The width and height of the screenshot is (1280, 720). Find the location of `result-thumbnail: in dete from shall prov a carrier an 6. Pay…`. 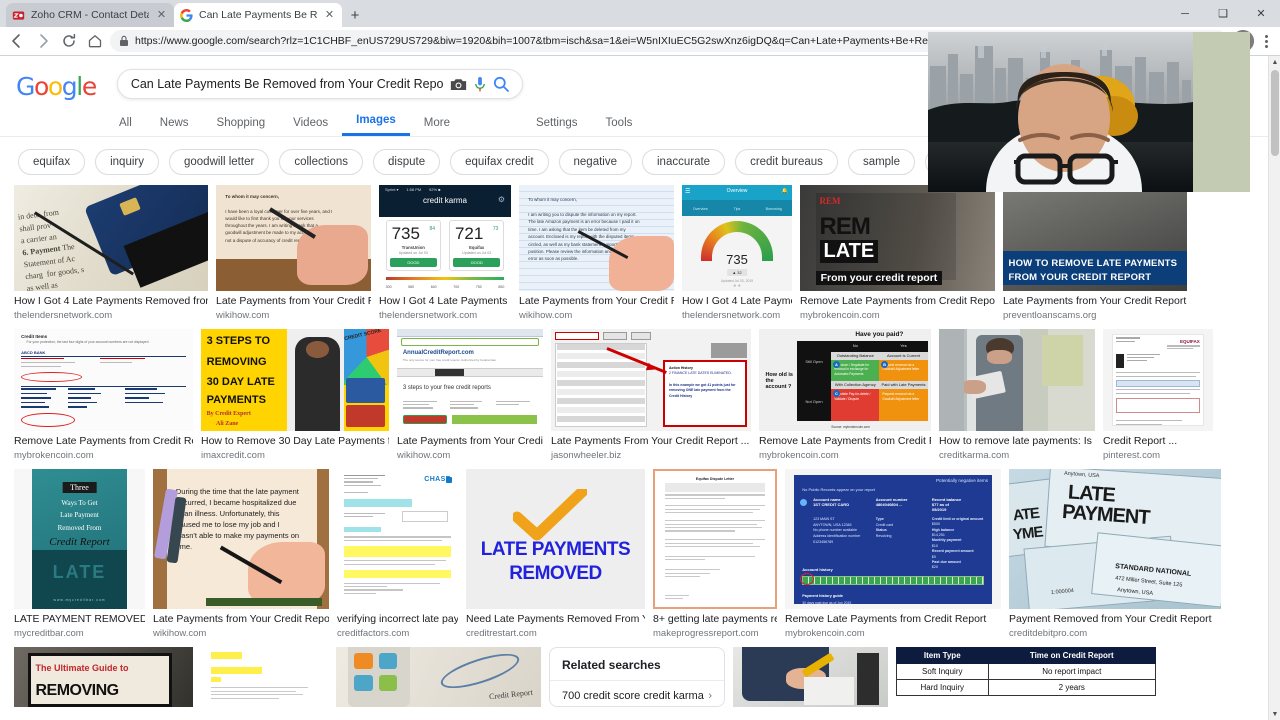

result-thumbnail: in dete from shall prov a carrier an 6. Pay… is located at coordinates (111, 238).